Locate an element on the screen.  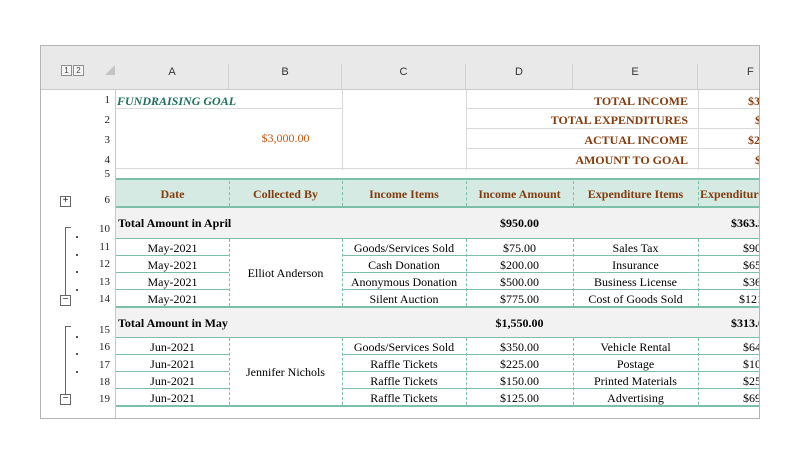
table-cell-income-item: Silent Auction is located at coordinates (404, 299).